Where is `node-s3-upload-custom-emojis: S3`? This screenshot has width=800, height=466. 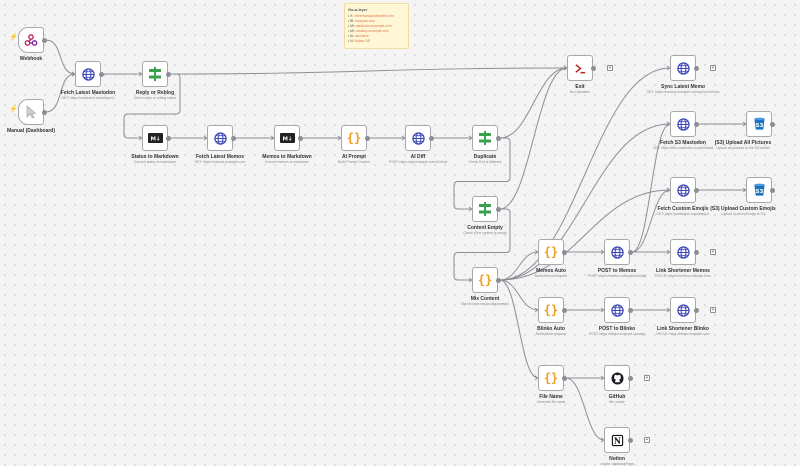 node-s3-upload-custom-emojis: S3 is located at coordinates (759, 190).